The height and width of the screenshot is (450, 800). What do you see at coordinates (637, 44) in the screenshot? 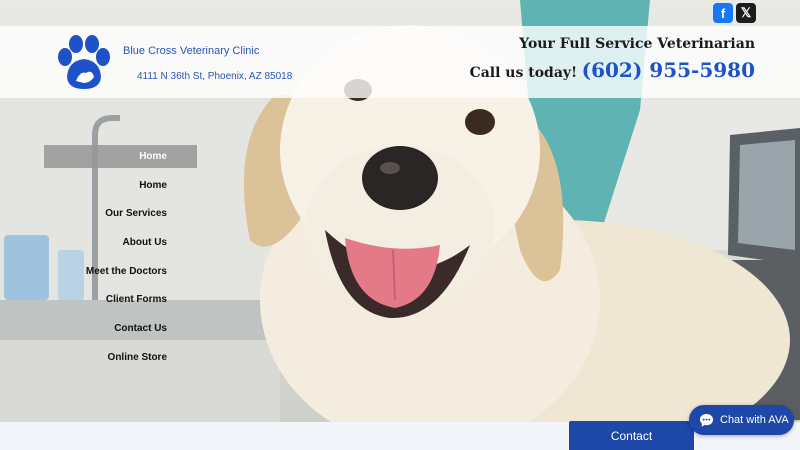
I see `tagline: Your Full Service Veterinarian` at bounding box center [637, 44].